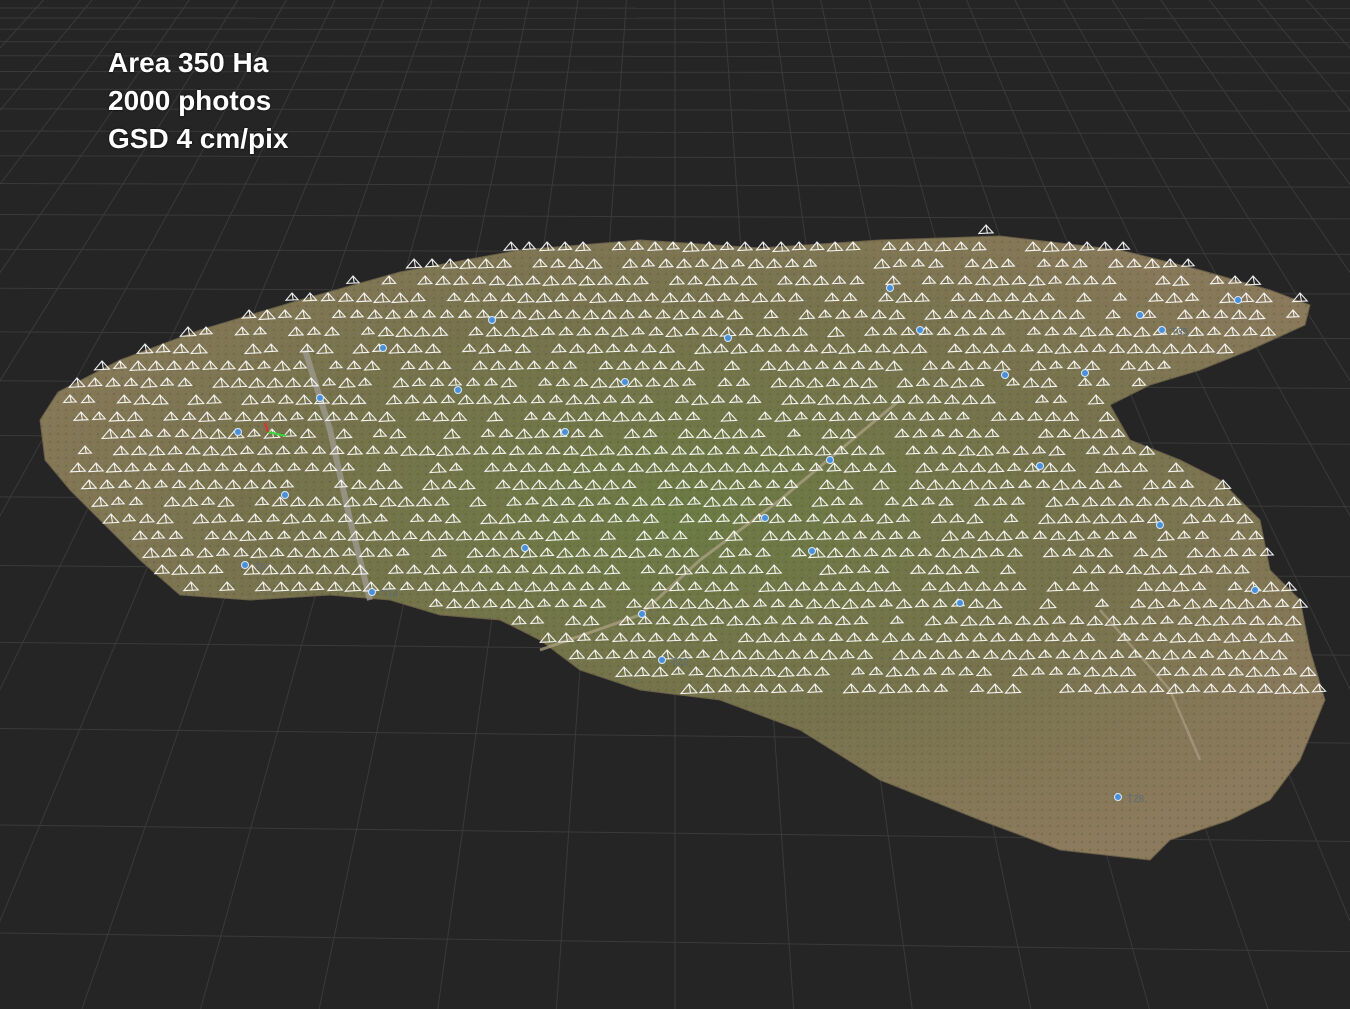  Describe the element at coordinates (1180, 332) in the screenshot. I see `marker-label: T35` at that location.